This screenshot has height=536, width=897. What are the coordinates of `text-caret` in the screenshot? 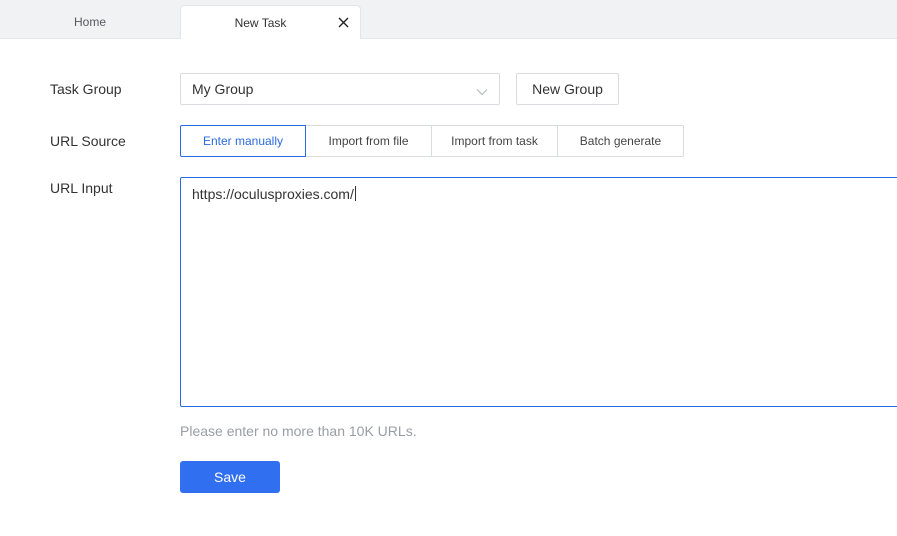 It's located at (355, 193).